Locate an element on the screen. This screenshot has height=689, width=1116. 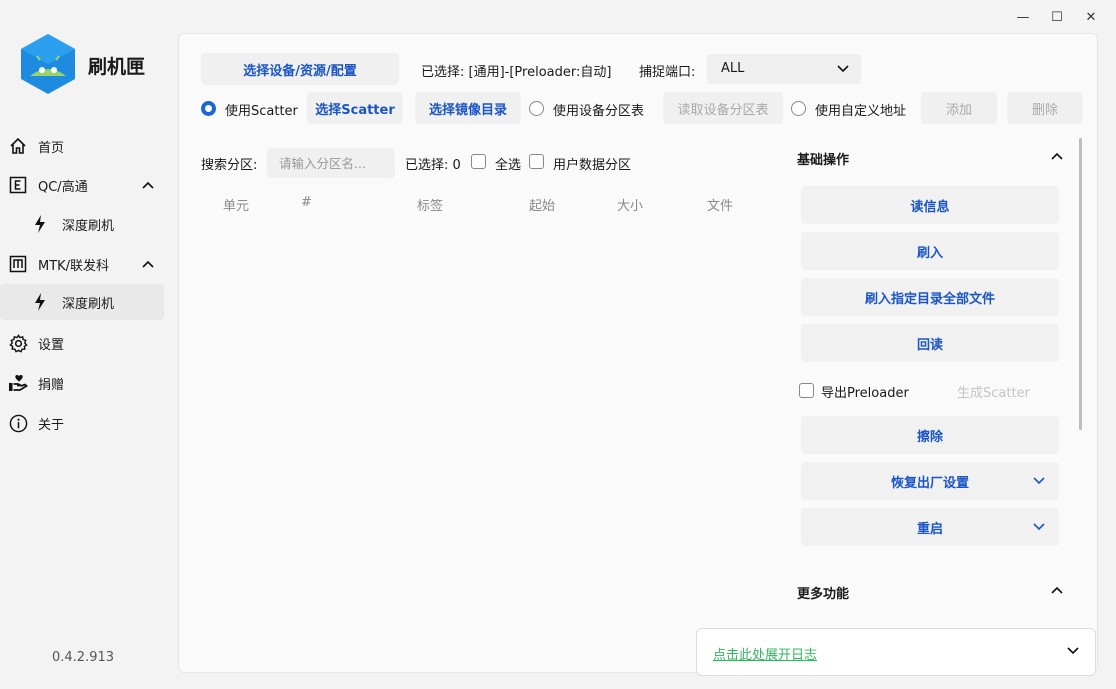
log-bar: 点击此处展开日志 is located at coordinates (896, 652).